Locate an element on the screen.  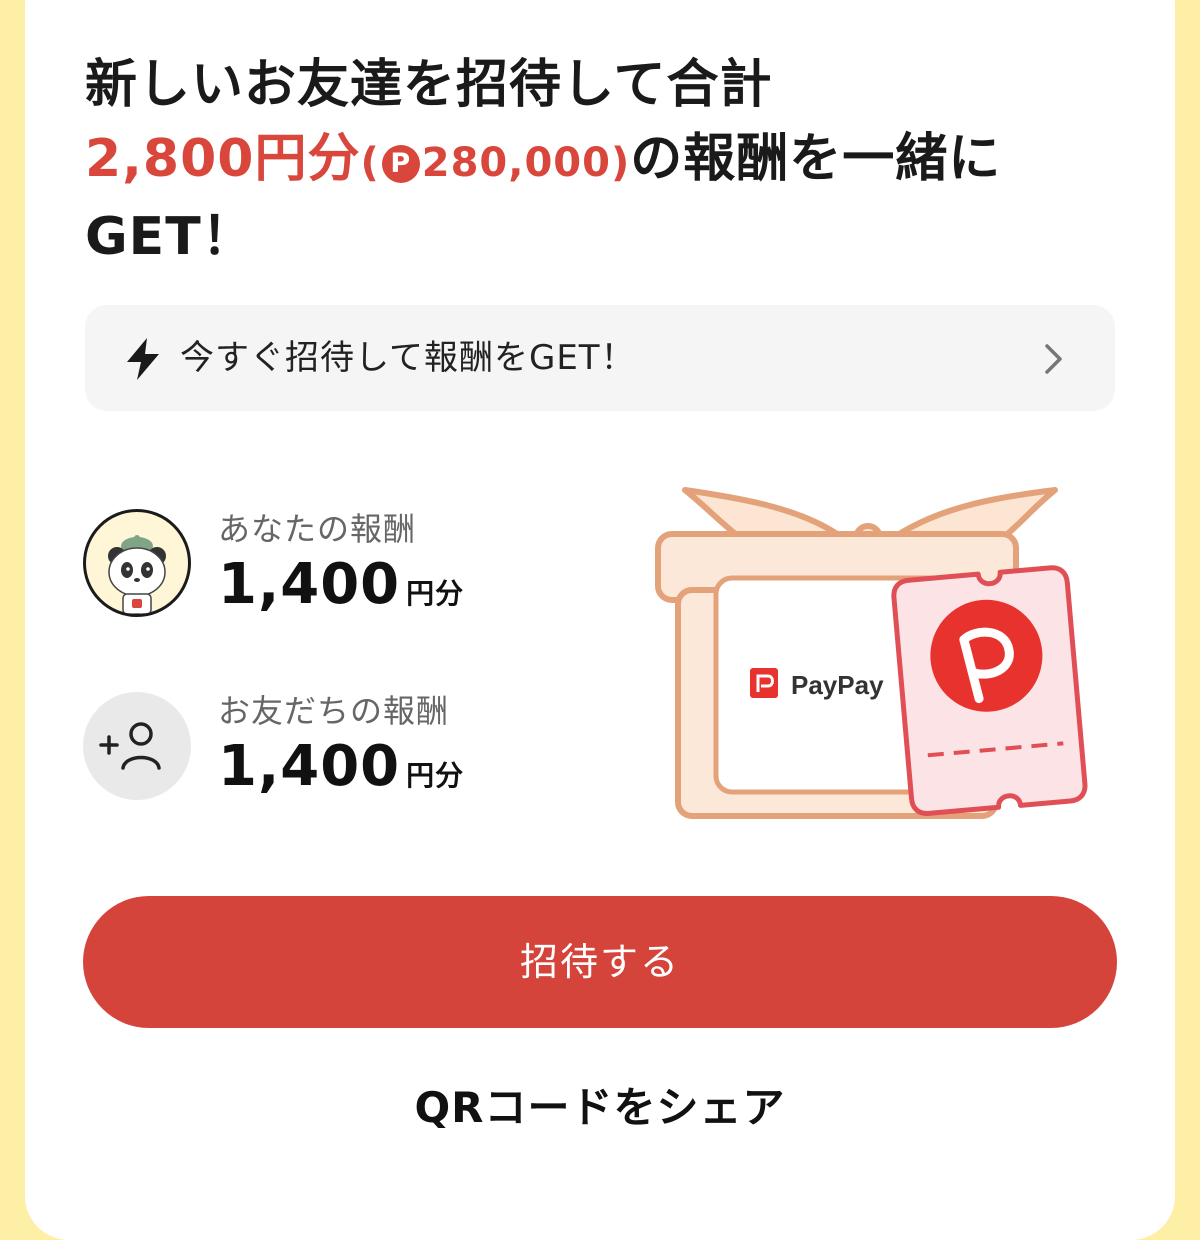
lightning-bolt-icon is located at coordinates (143, 359).